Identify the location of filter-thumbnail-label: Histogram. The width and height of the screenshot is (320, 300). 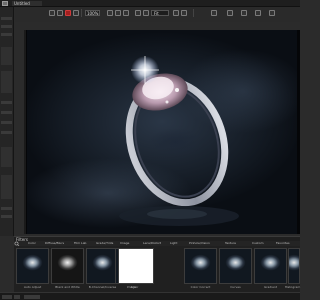
(292, 287).